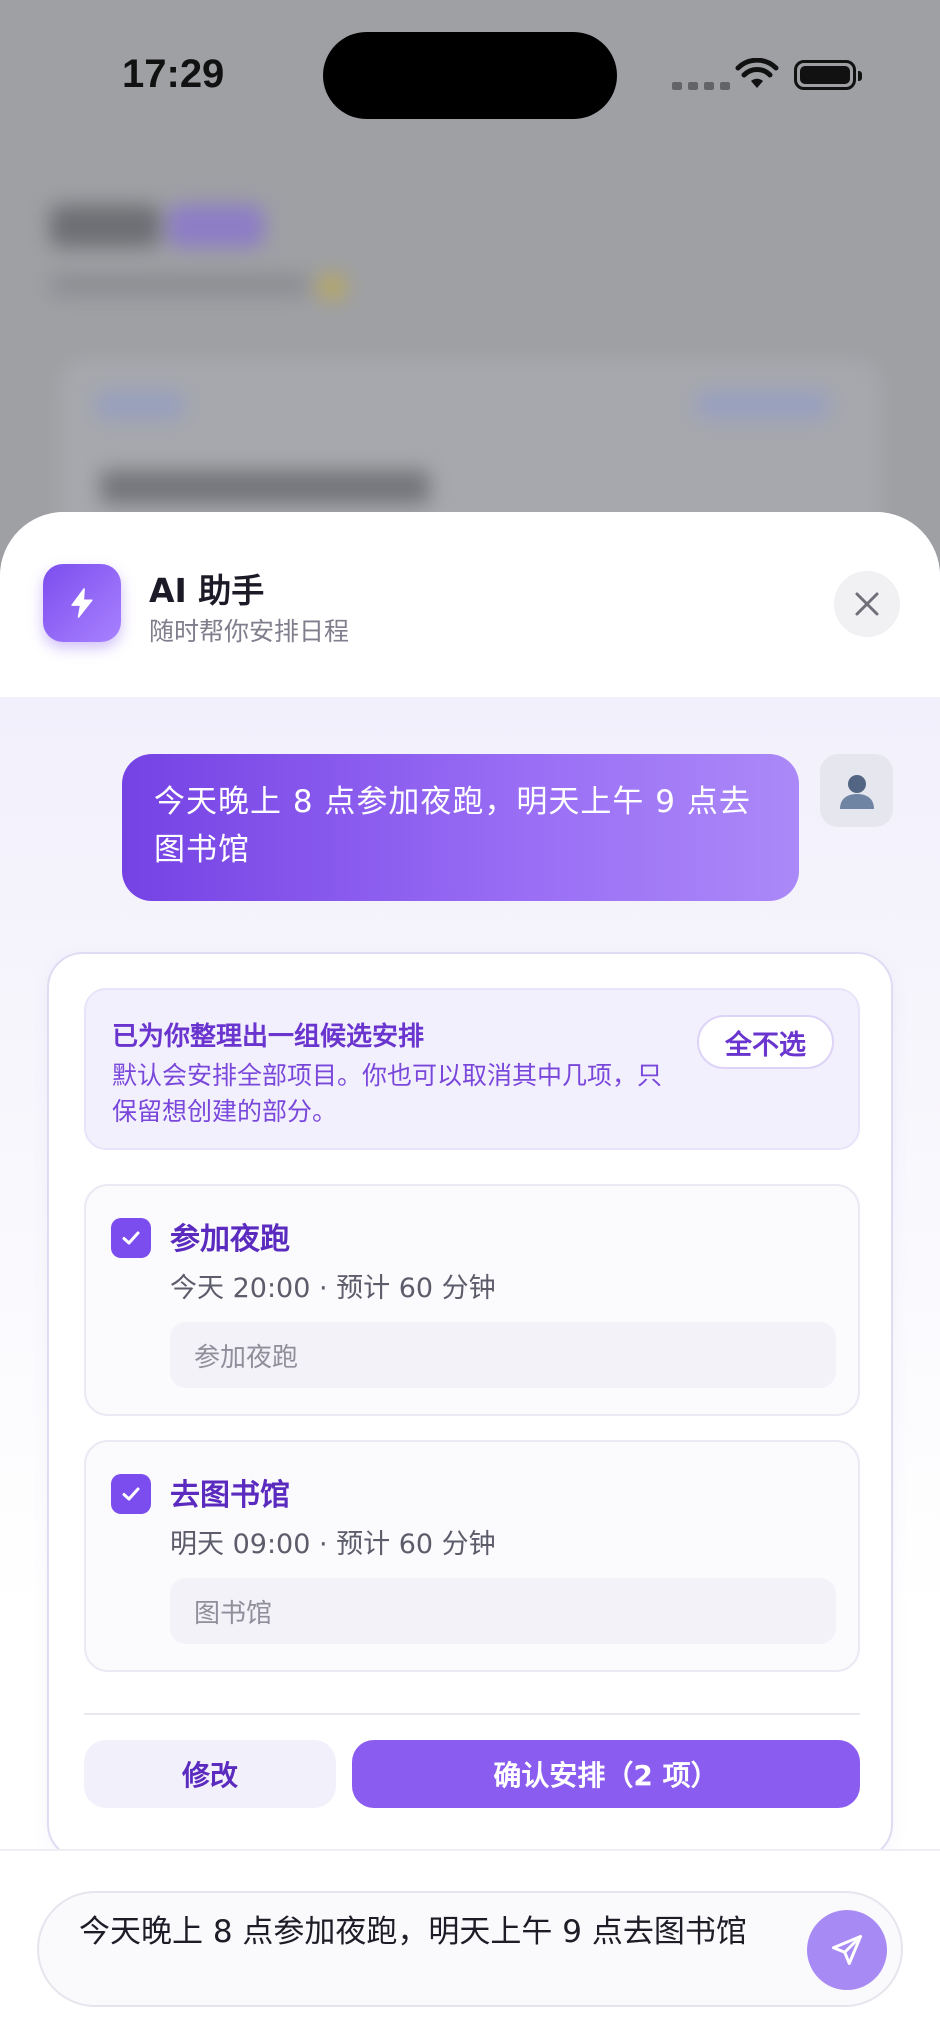  I want to click on status-bar: 17:29, so click(470, 75).